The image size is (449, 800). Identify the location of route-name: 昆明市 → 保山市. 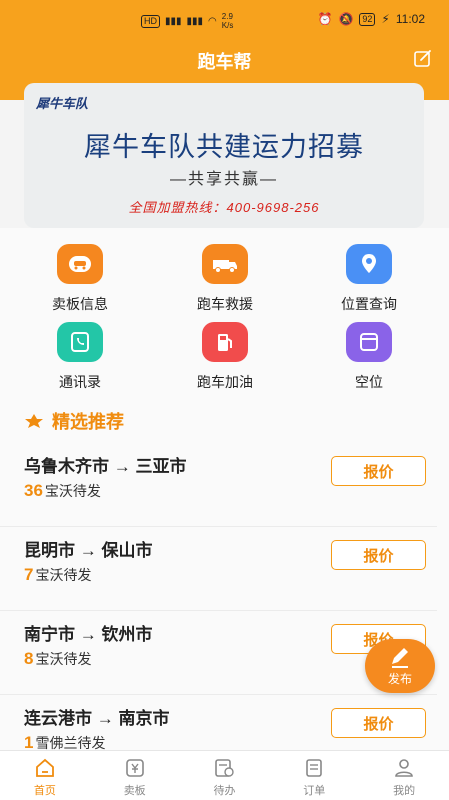
(88, 550).